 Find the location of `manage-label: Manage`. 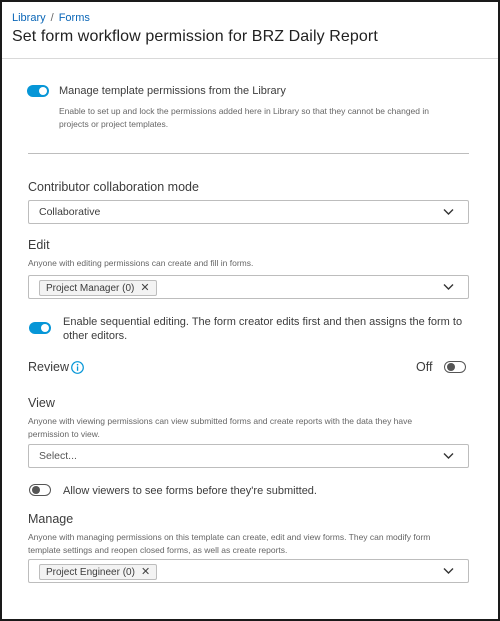

manage-label: Manage is located at coordinates (51, 519).